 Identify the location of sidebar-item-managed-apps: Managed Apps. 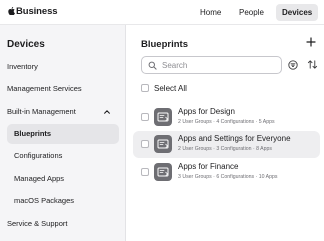
(63, 179).